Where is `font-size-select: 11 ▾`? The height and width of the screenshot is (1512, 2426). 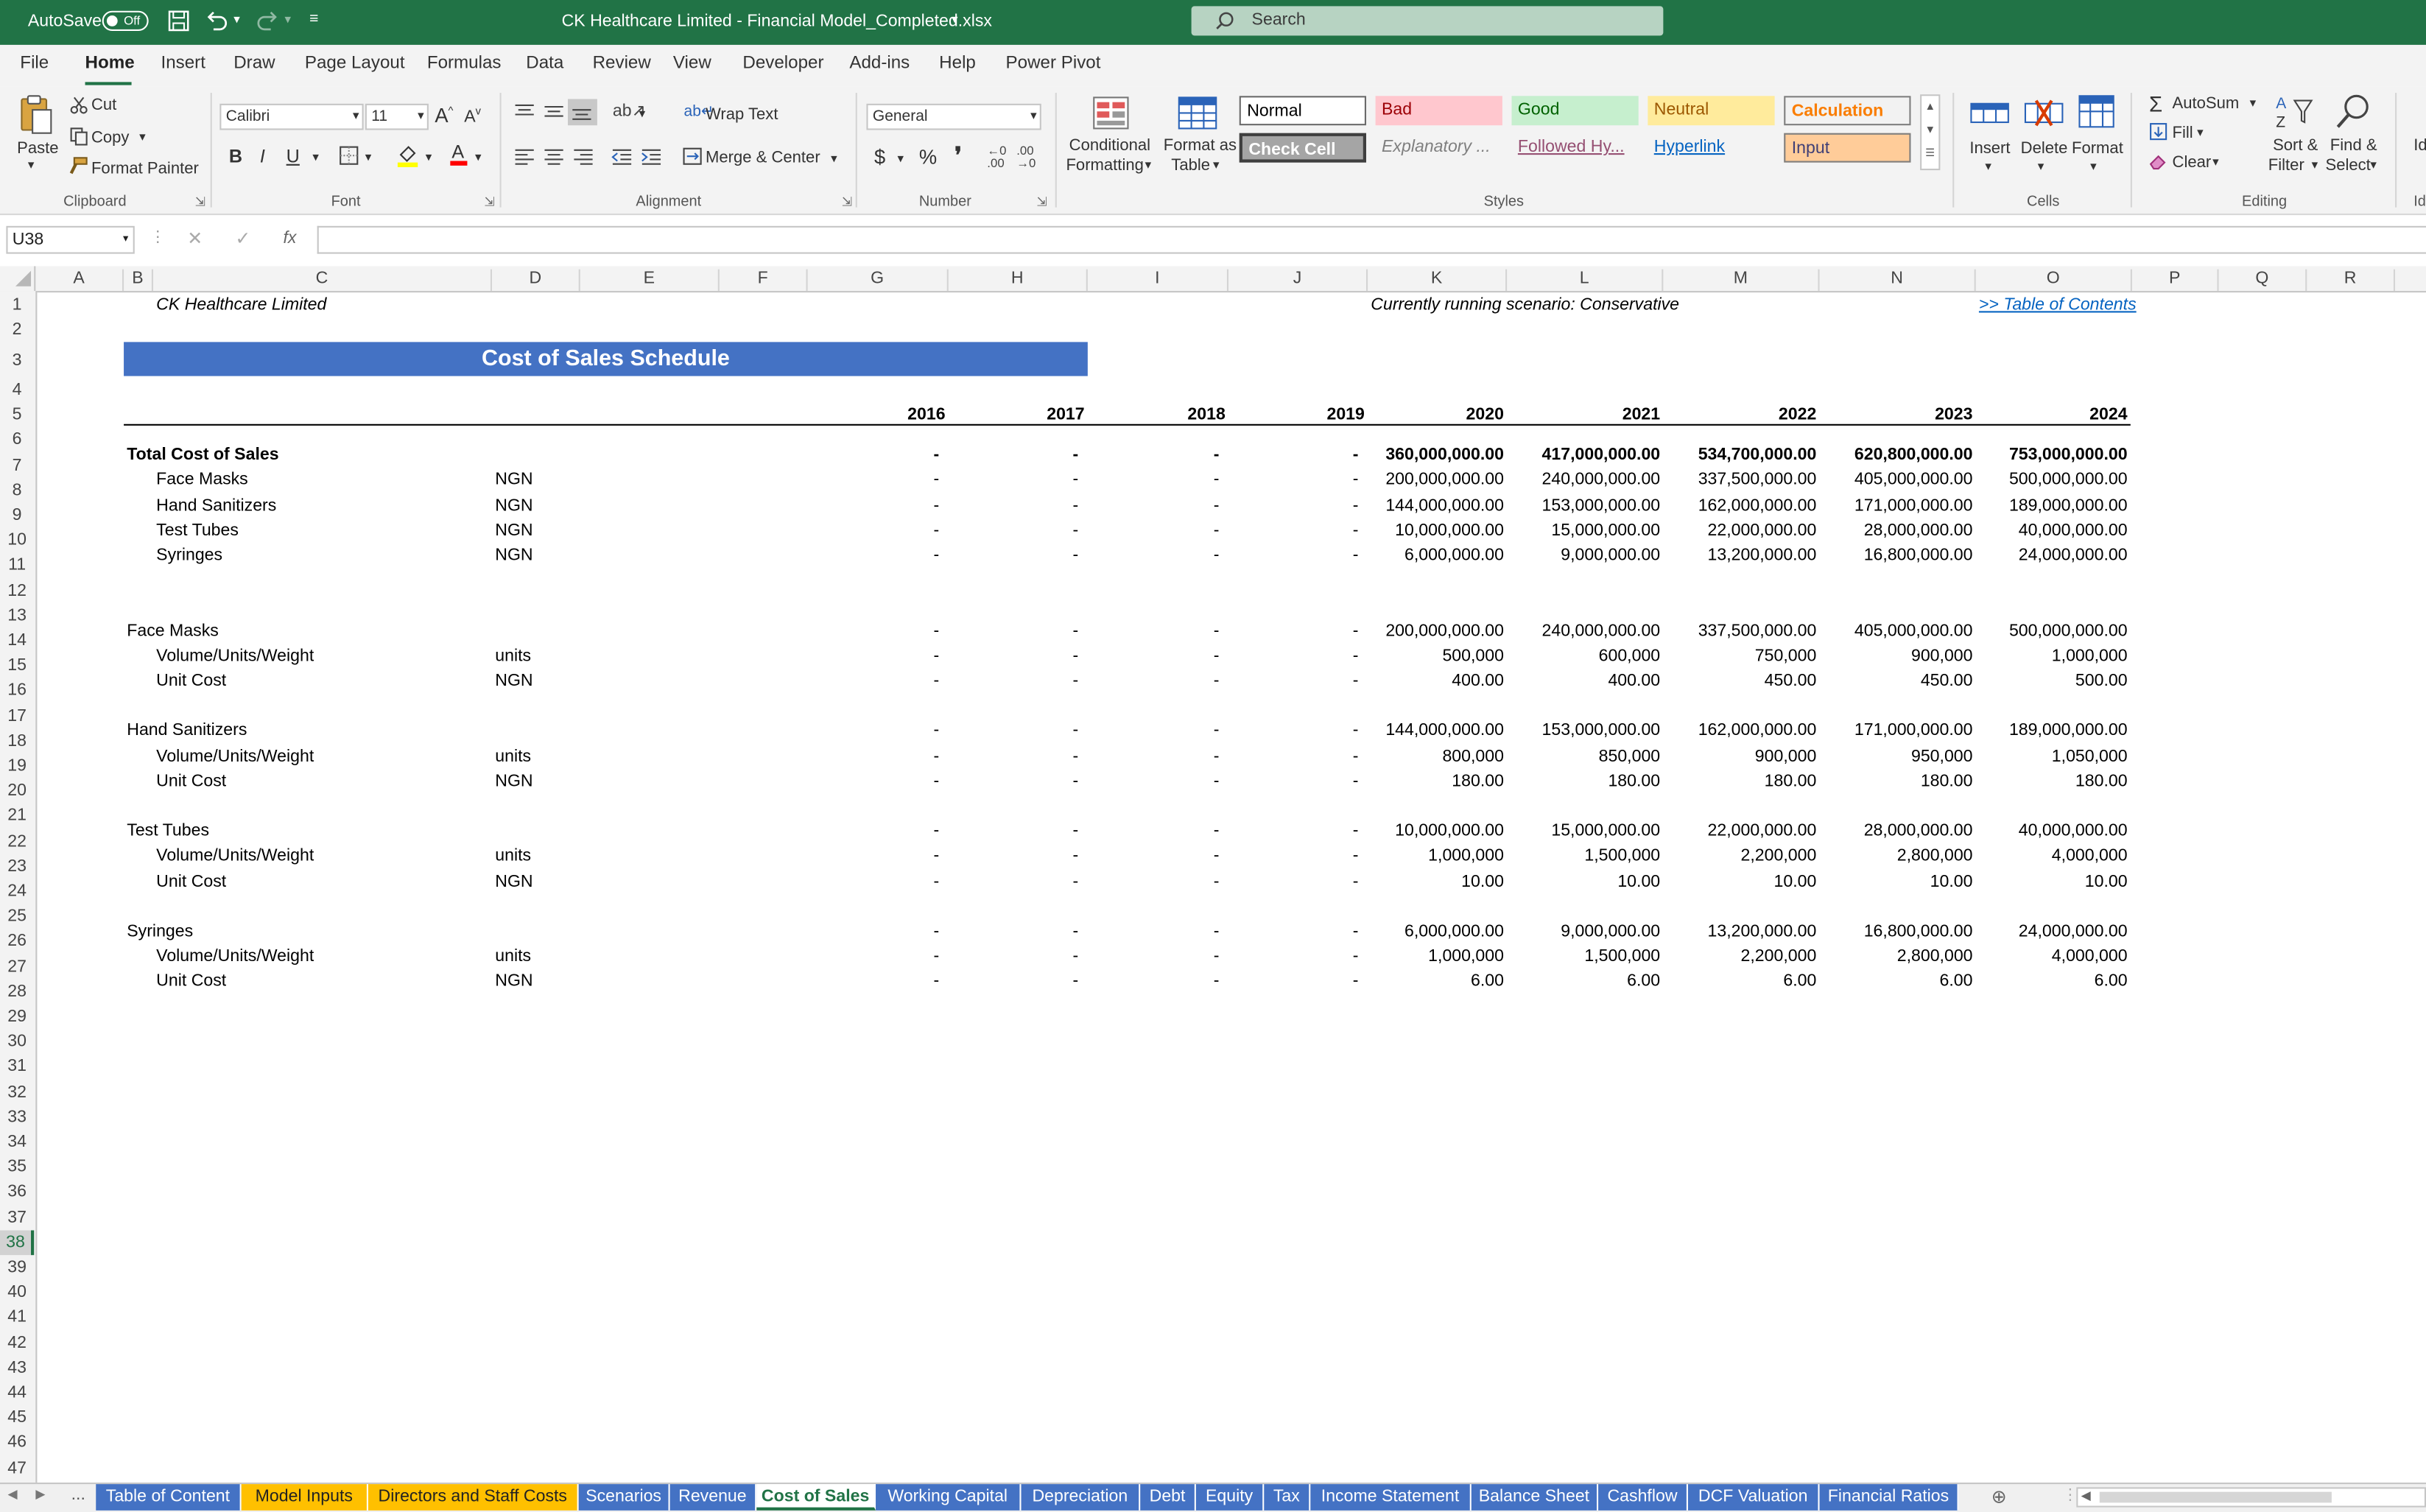
font-size-select: 11 ▾ is located at coordinates (397, 116).